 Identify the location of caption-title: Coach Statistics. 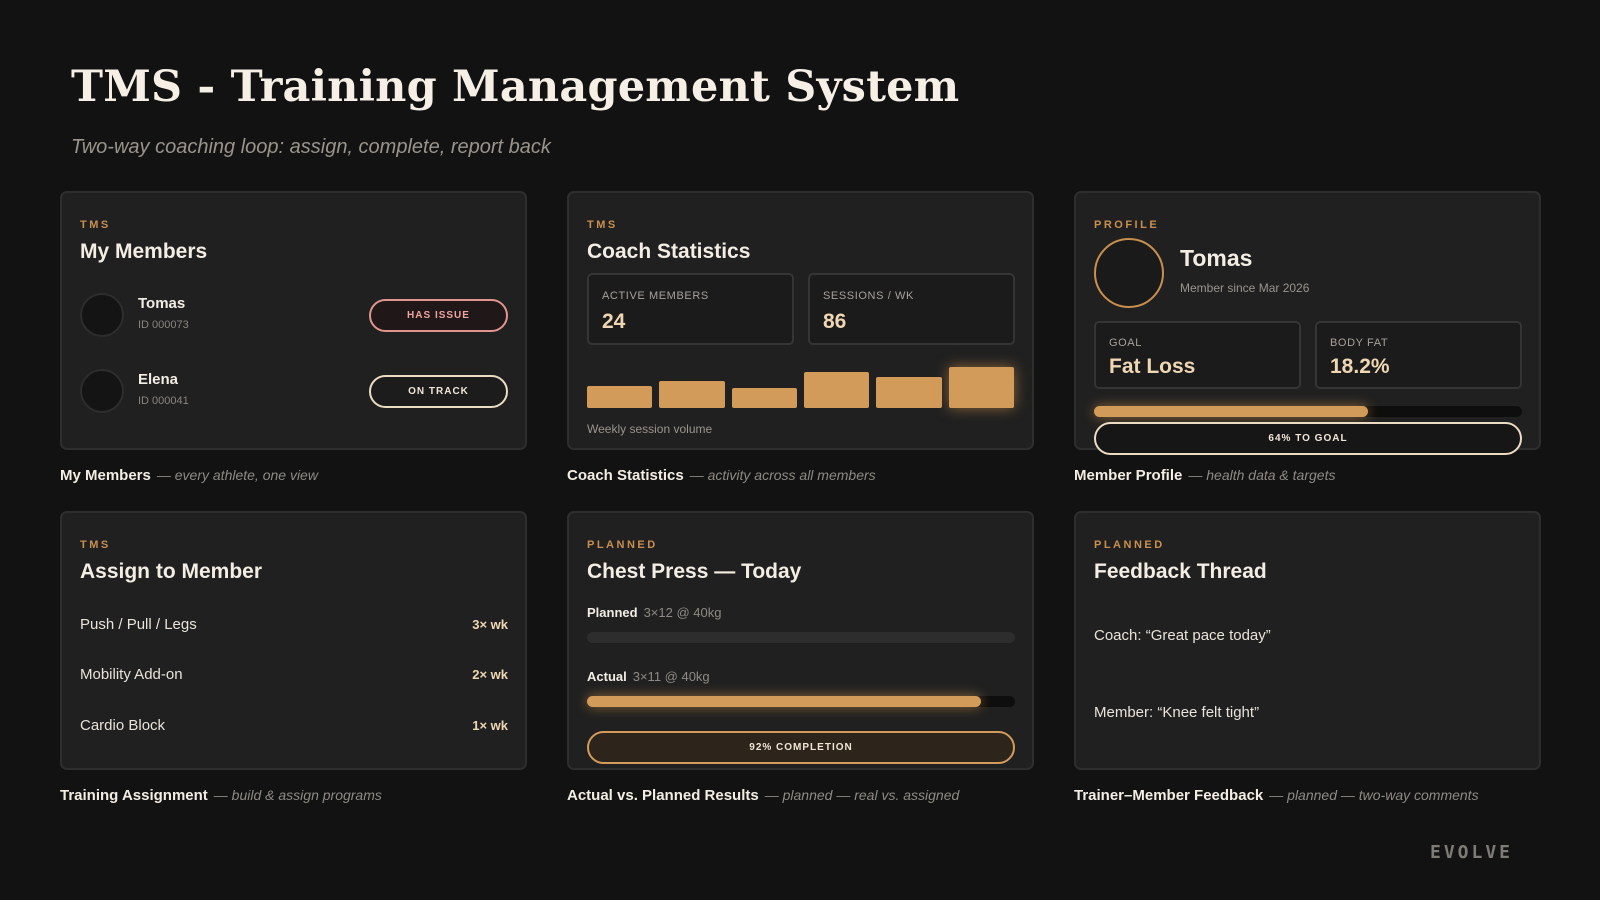
(625, 475).